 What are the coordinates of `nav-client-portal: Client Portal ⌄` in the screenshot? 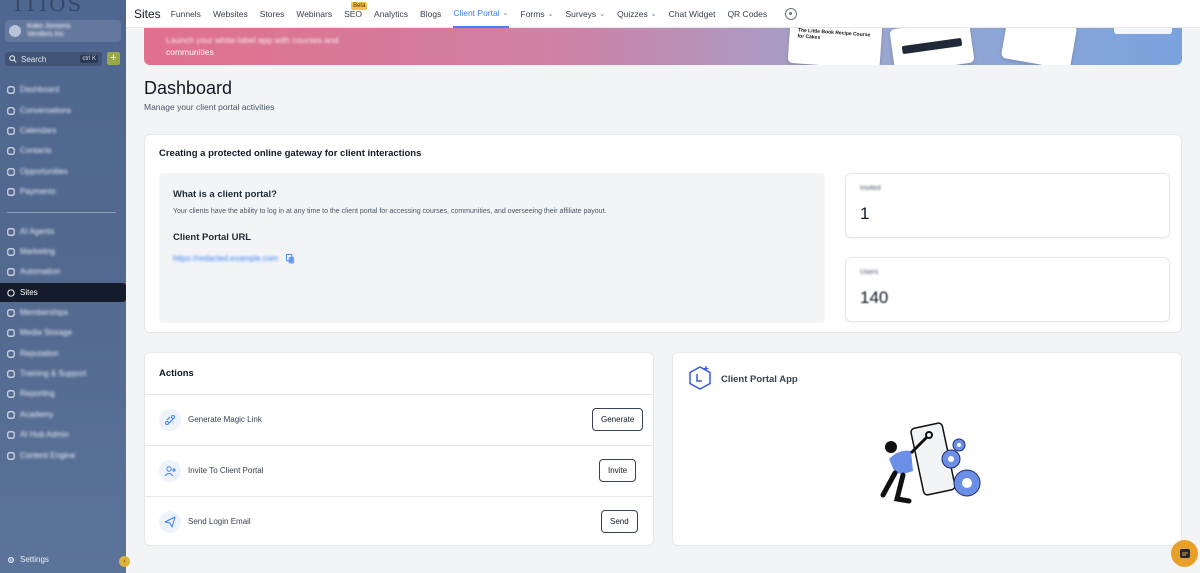 It's located at (481, 14).